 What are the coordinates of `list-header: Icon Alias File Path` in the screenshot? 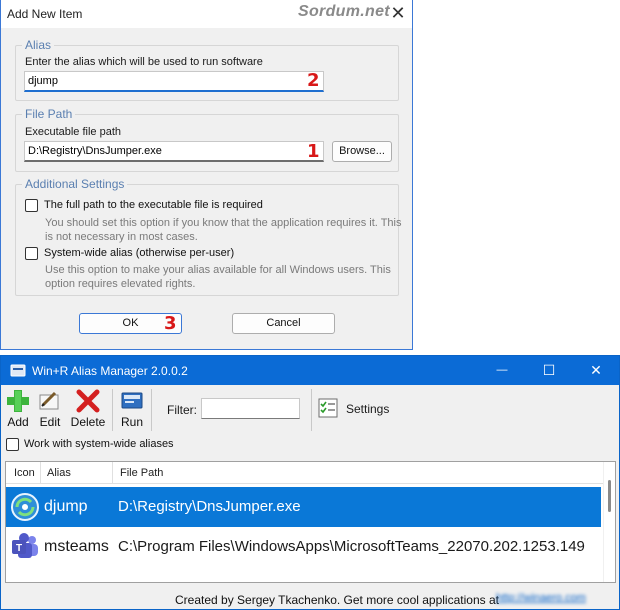 It's located at (304, 473).